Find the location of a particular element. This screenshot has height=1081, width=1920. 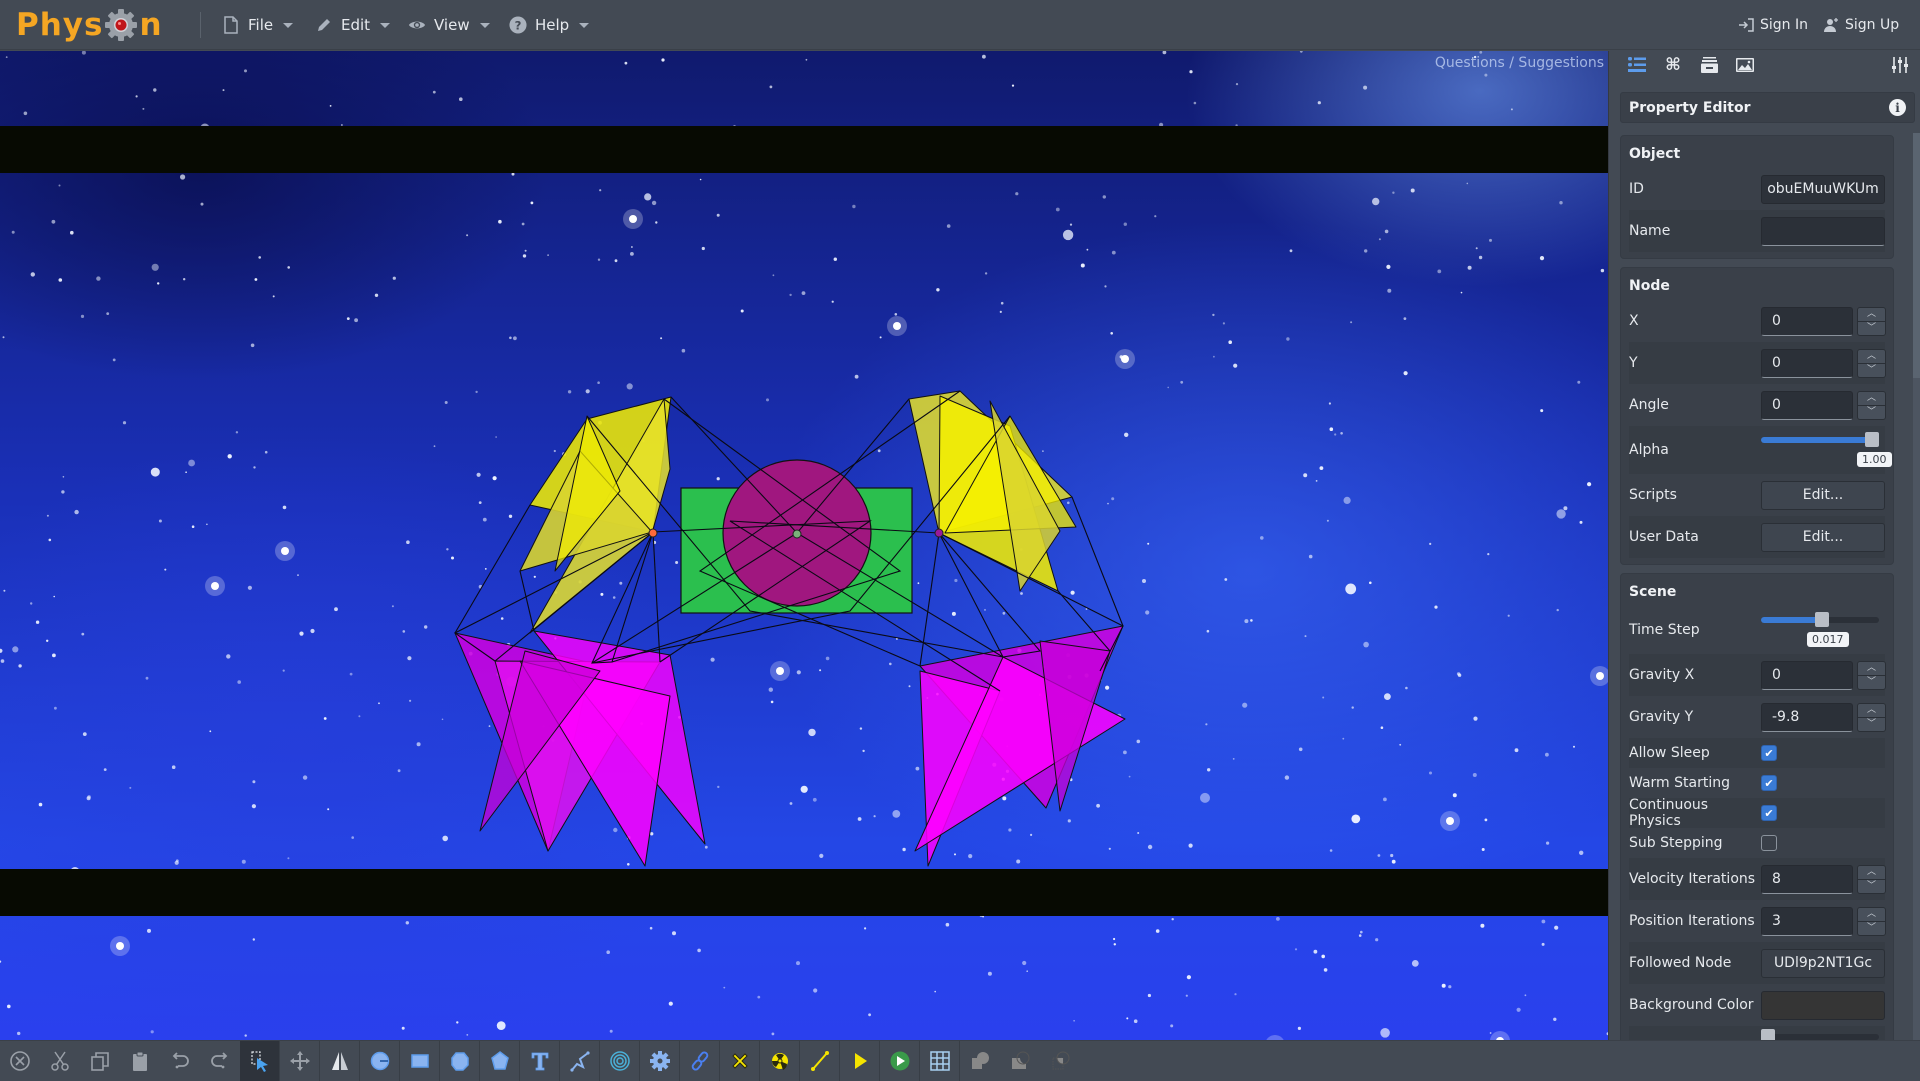

menu-file: File is located at coordinates (258, 25).